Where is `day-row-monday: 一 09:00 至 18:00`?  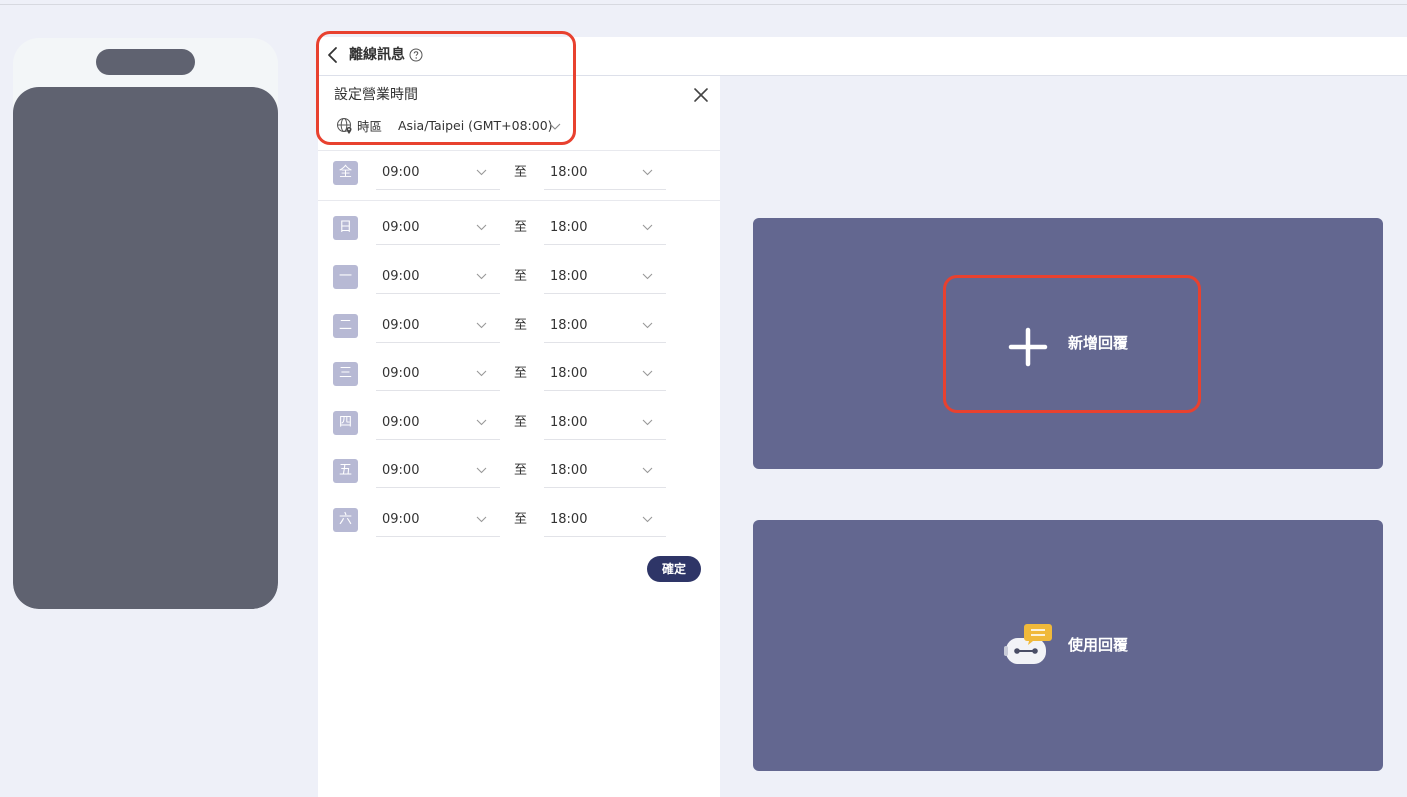 day-row-monday: 一 09:00 至 18:00 is located at coordinates (519, 277).